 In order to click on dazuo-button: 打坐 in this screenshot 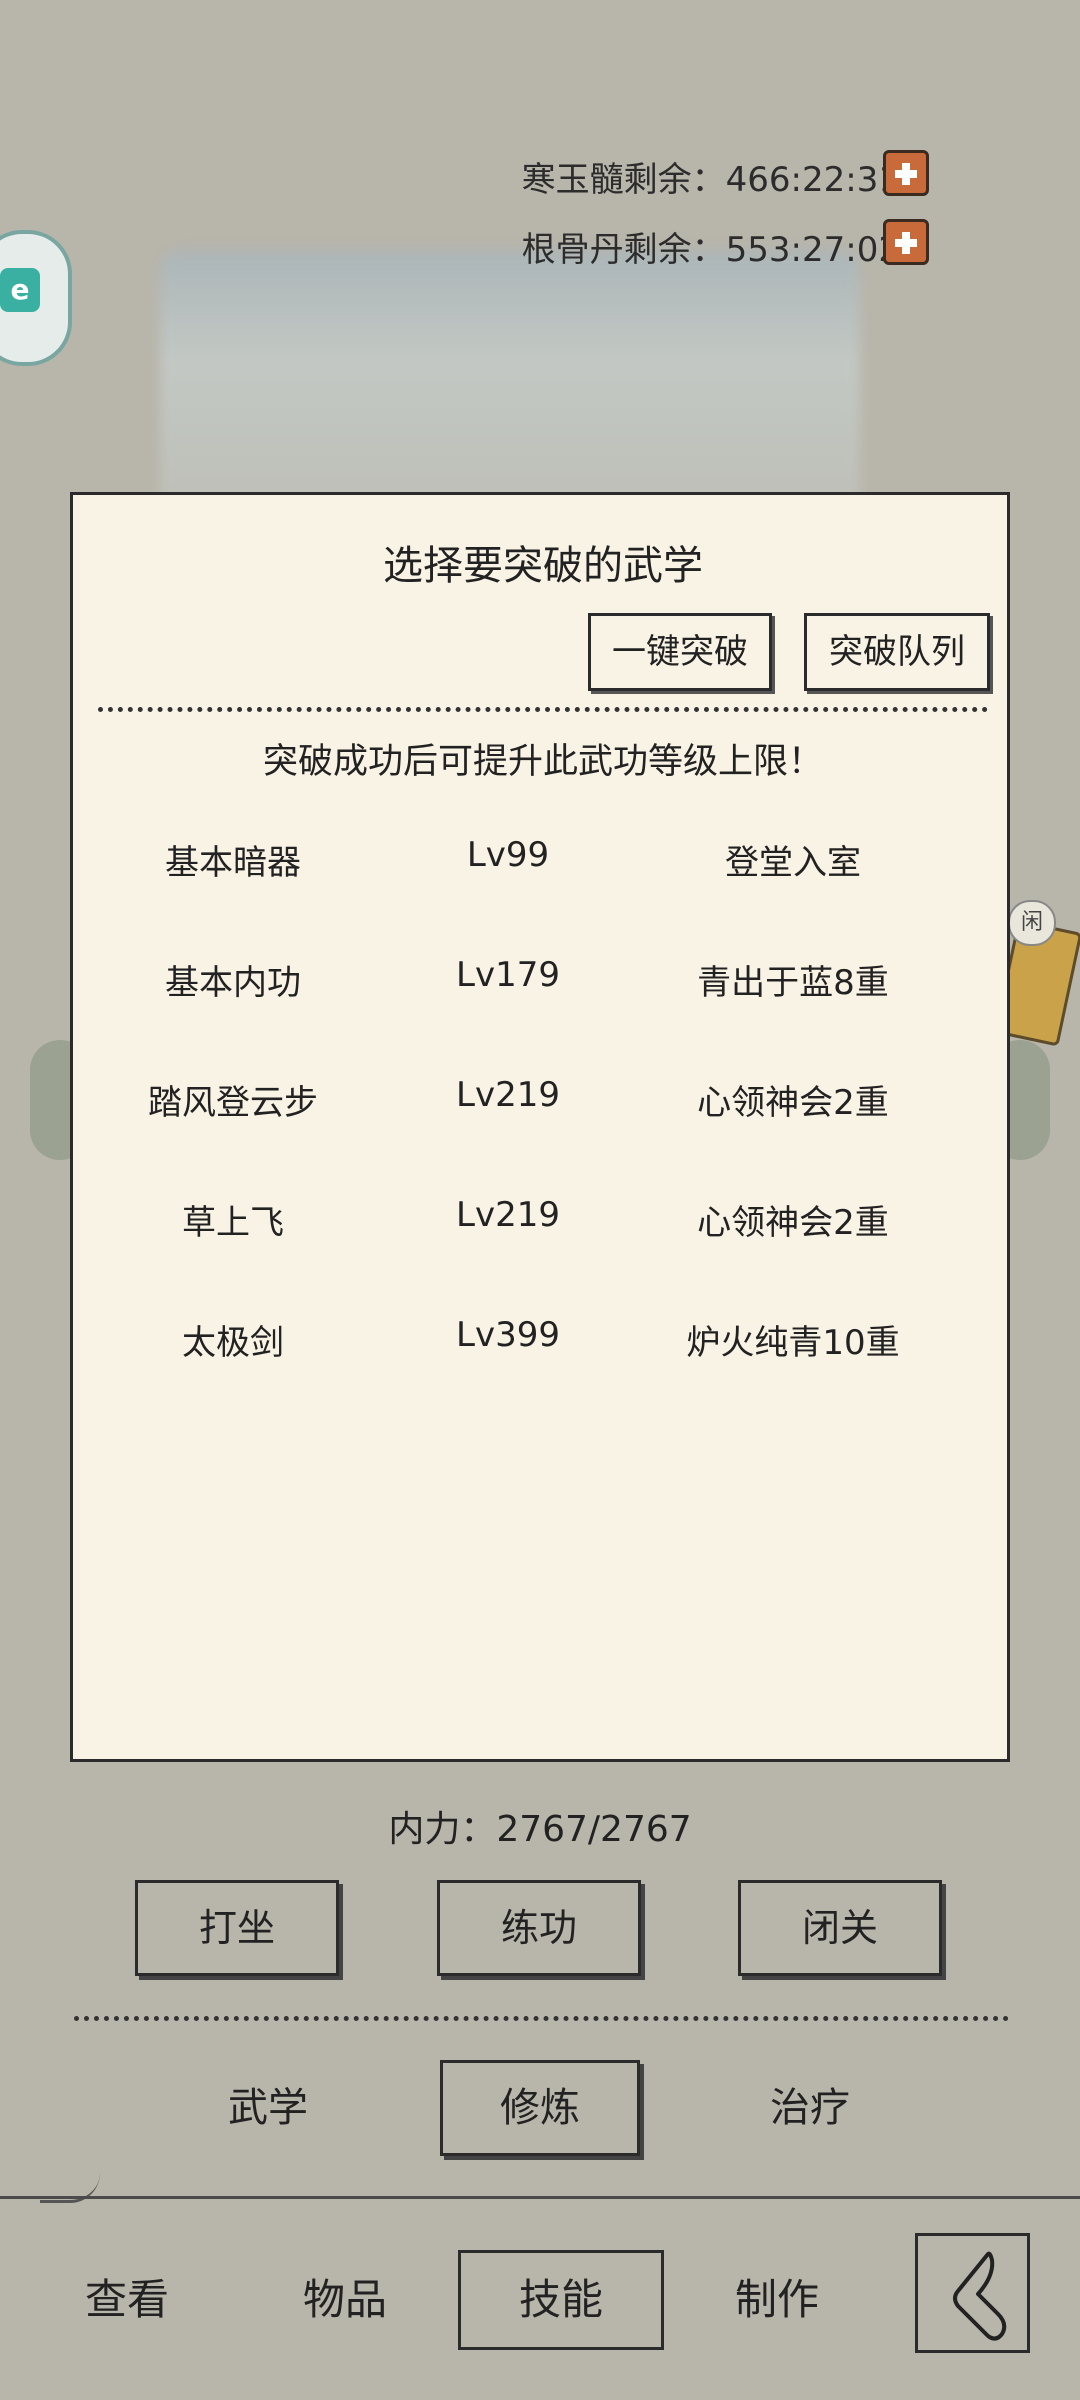, I will do `click(237, 1928)`.